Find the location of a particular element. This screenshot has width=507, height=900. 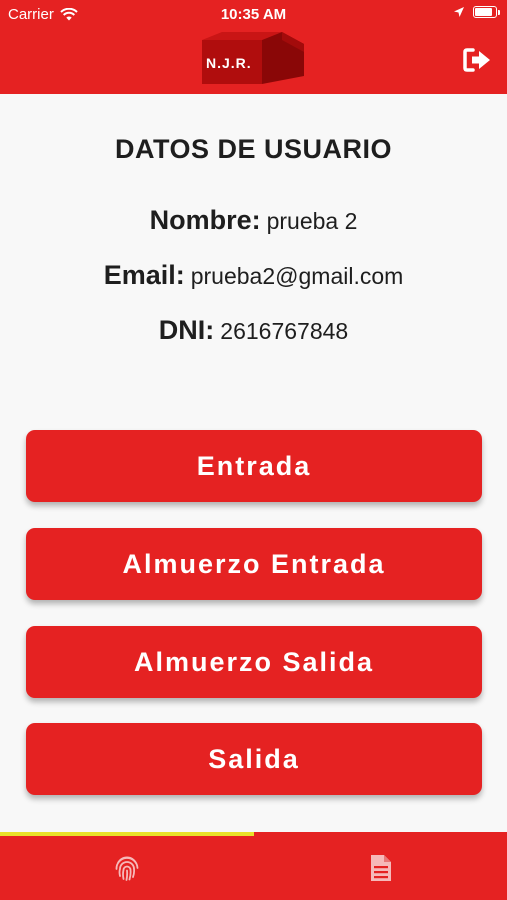

salida-button: Salida is located at coordinates (254, 759).